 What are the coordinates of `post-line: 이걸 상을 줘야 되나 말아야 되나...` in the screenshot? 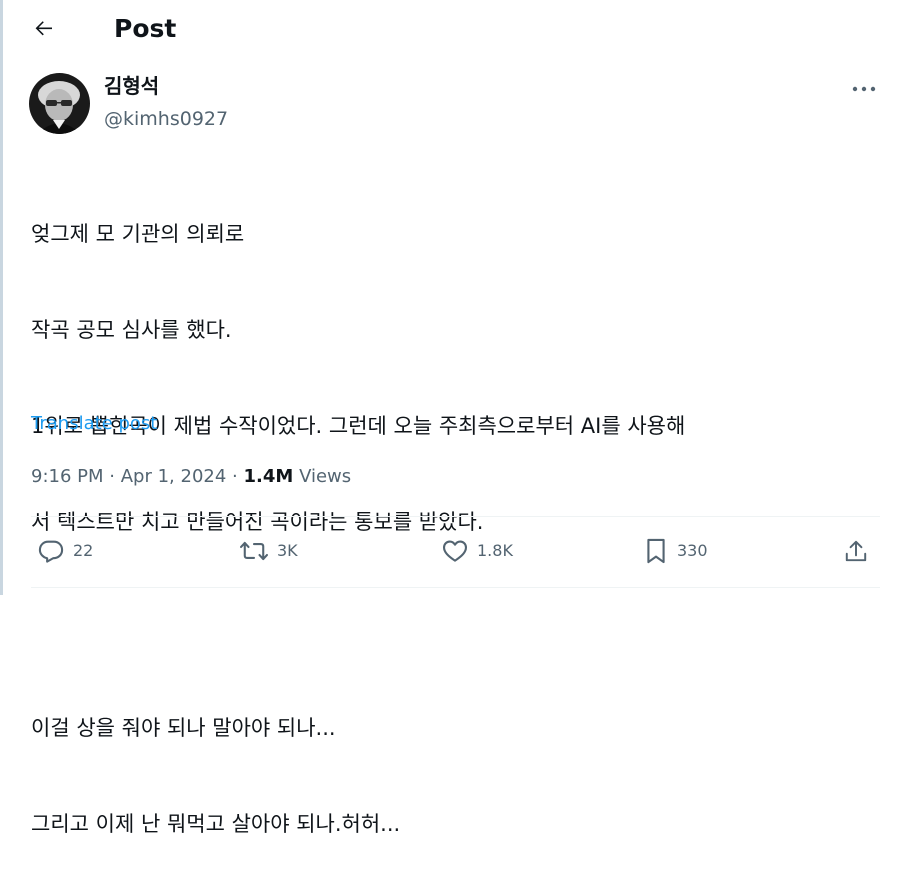 It's located at (183, 728).